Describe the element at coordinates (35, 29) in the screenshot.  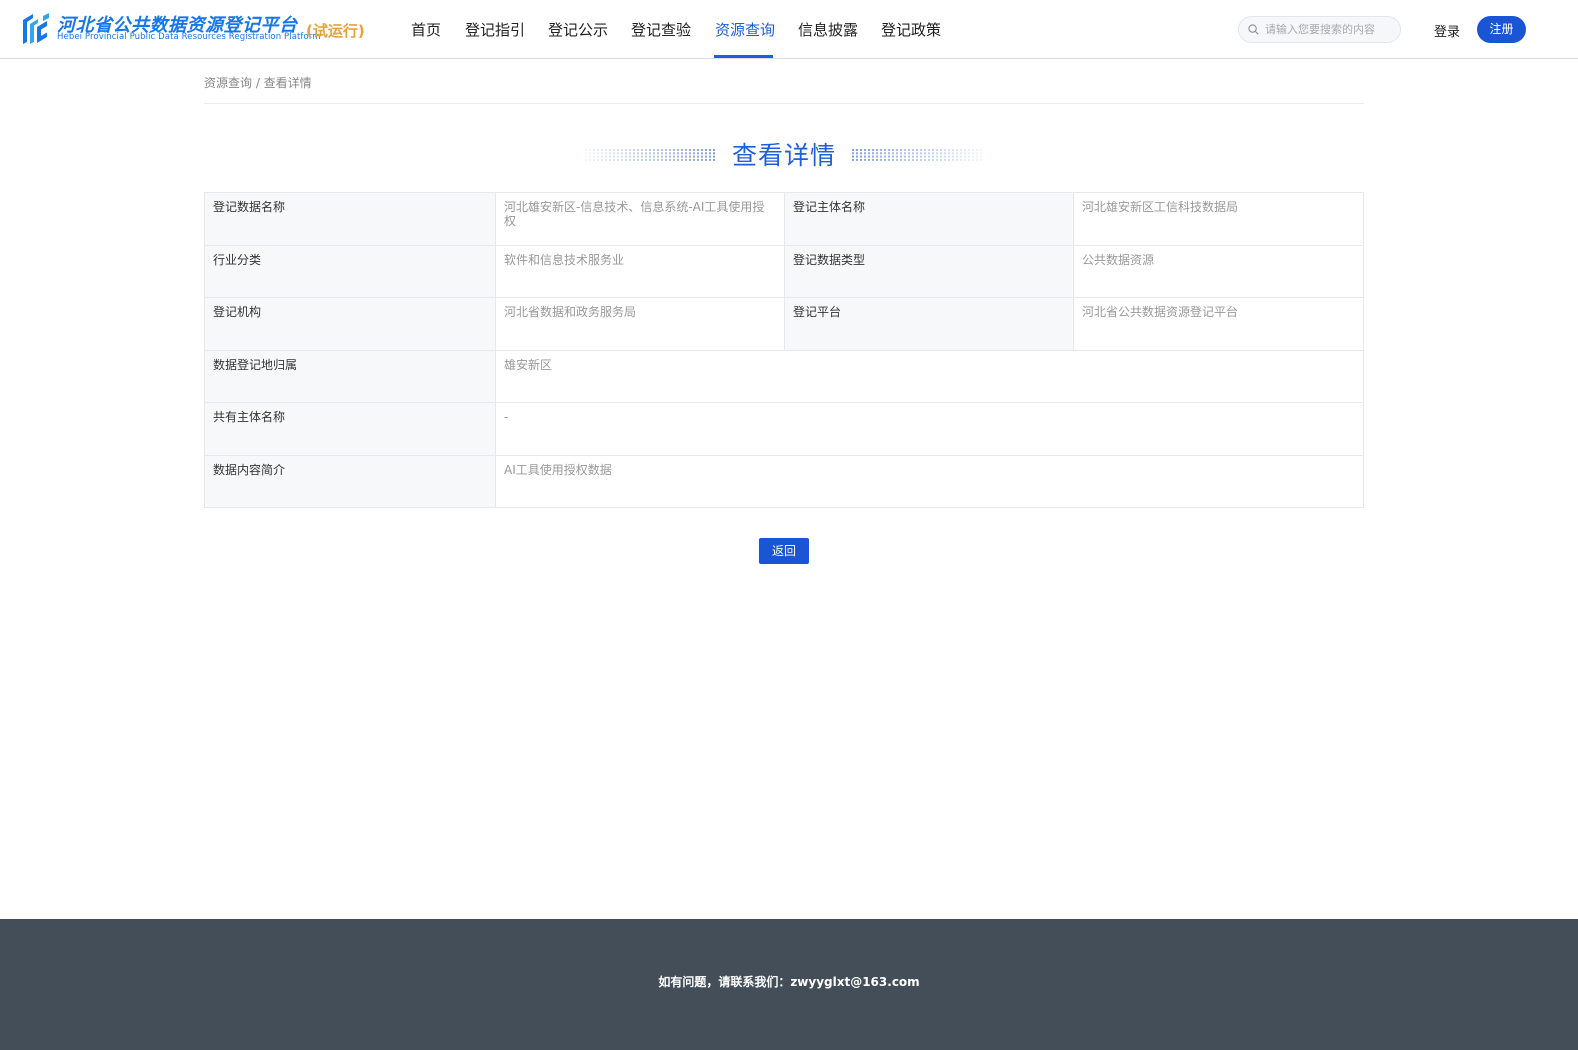
I see `logo-icon` at that location.